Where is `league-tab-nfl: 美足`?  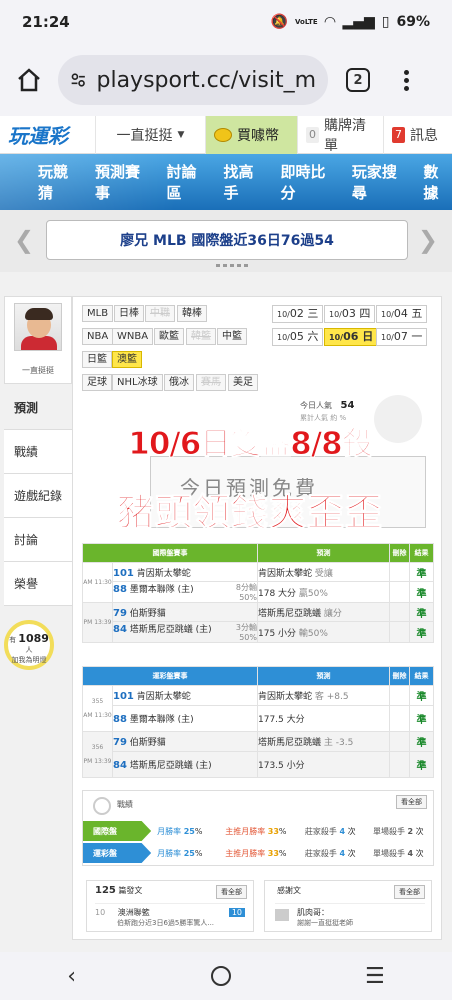 league-tab-nfl: 美足 is located at coordinates (243, 382).